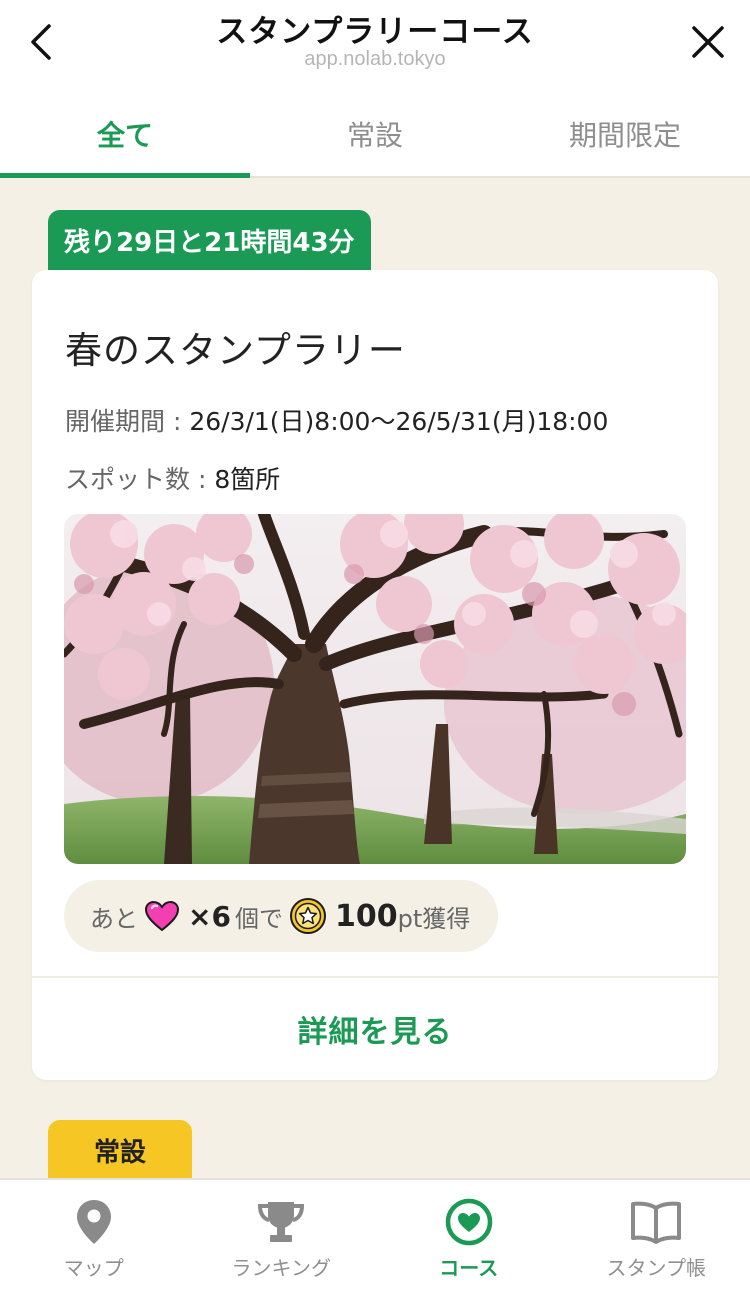 The width and height of the screenshot is (750, 1290). I want to click on close-icon, so click(708, 42).